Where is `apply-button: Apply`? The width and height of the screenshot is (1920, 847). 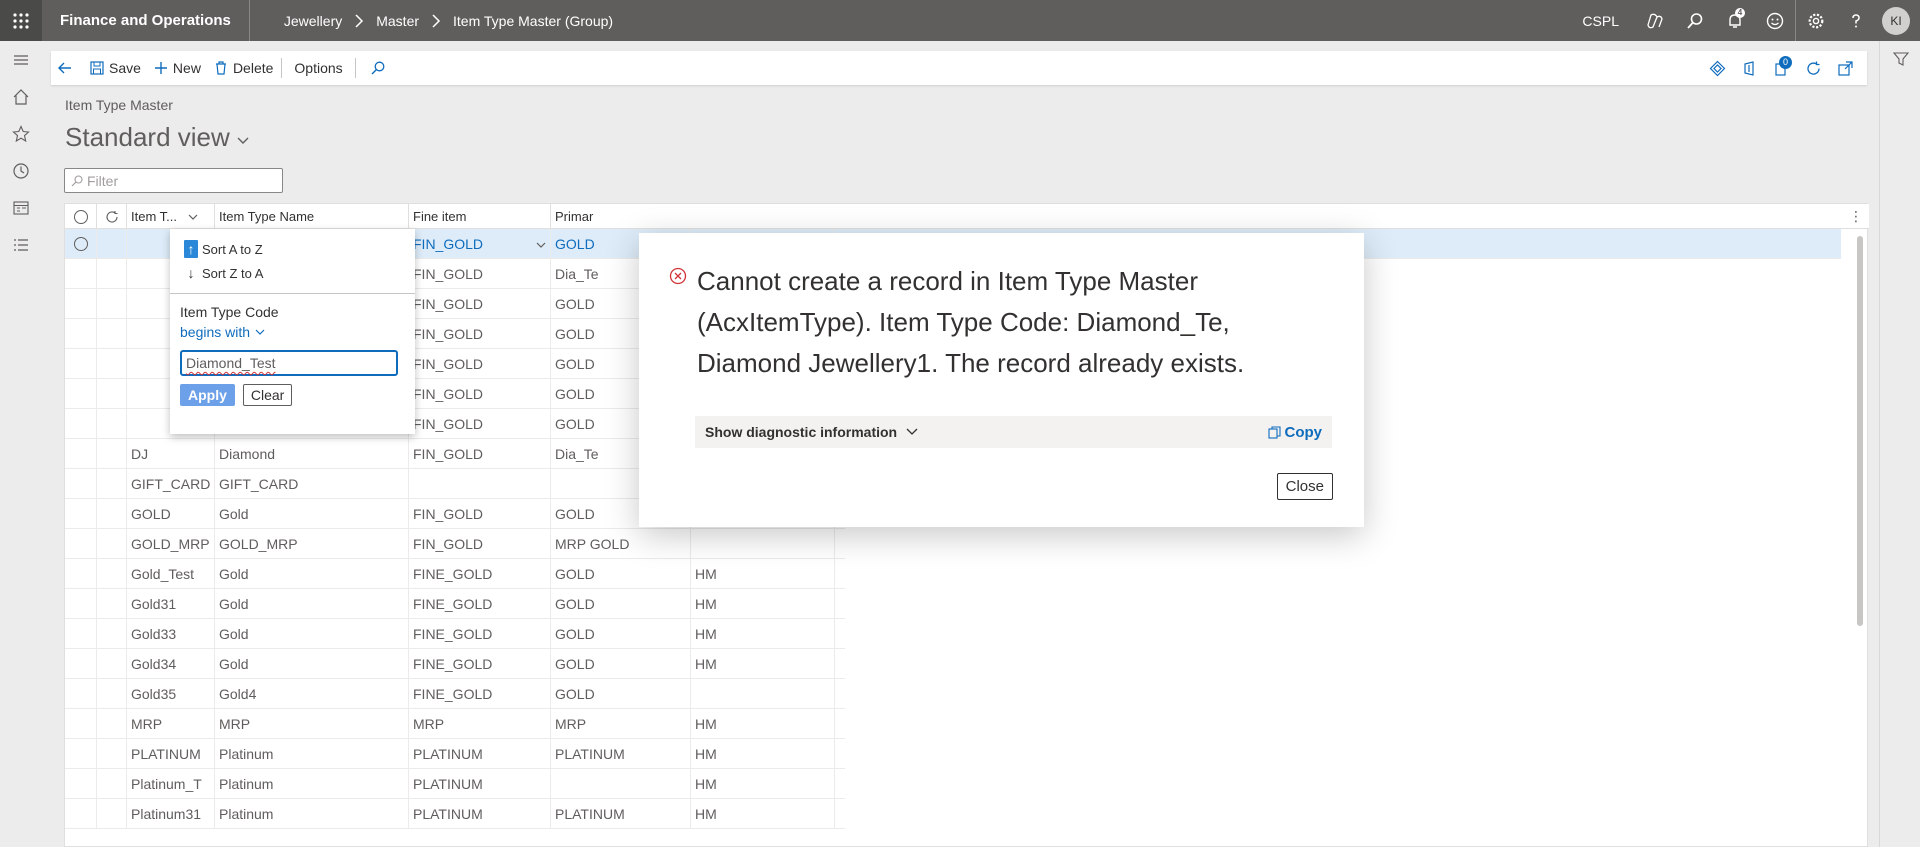
apply-button: Apply is located at coordinates (207, 395).